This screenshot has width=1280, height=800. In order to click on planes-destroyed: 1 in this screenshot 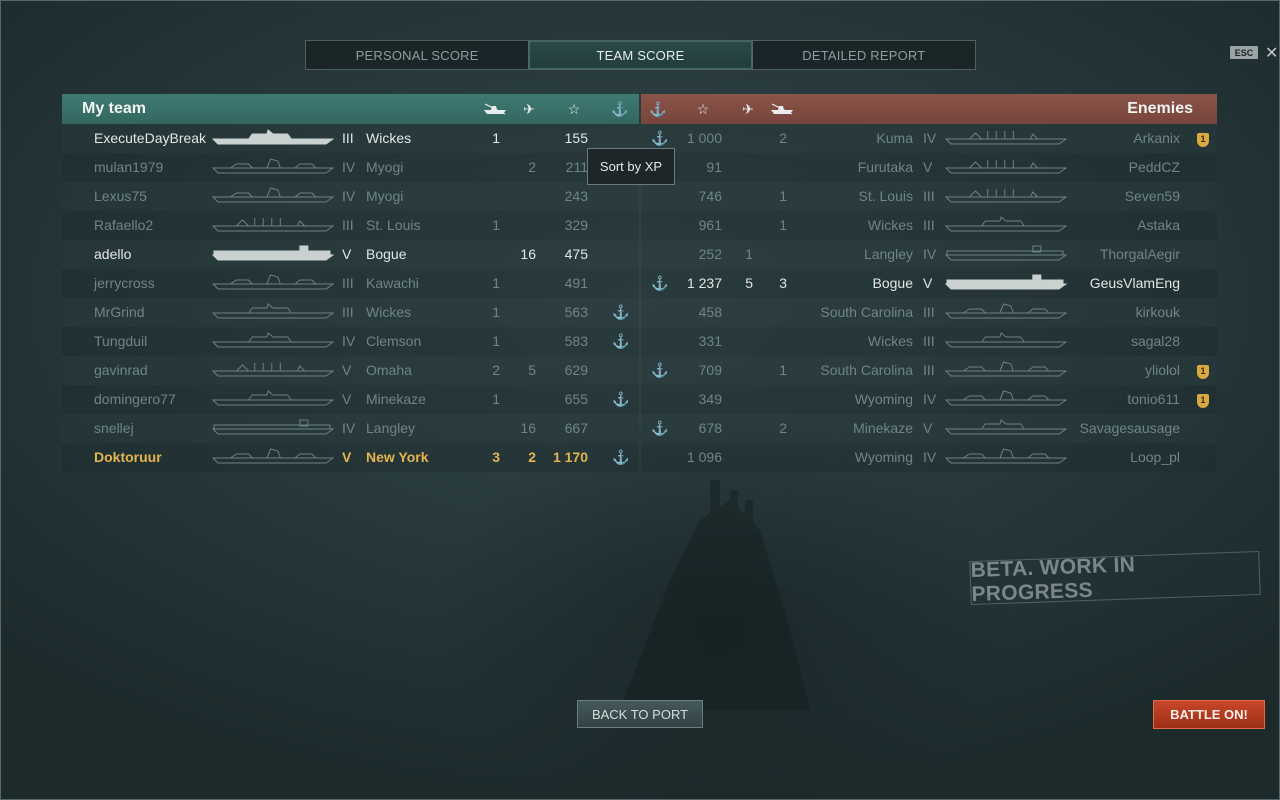, I will do `click(749, 254)`.